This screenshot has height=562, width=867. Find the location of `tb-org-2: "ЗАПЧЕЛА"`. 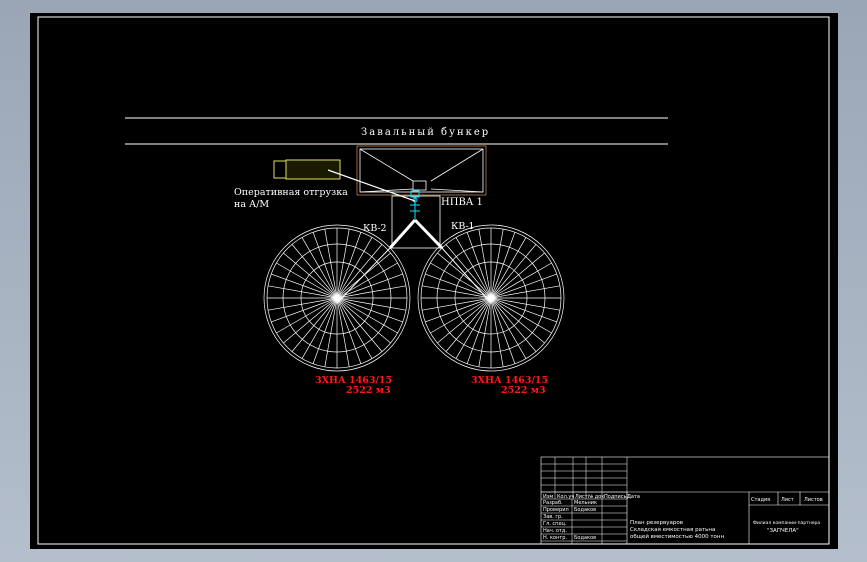

tb-org-2: "ЗАПЧЕЛА" is located at coordinates (783, 531).